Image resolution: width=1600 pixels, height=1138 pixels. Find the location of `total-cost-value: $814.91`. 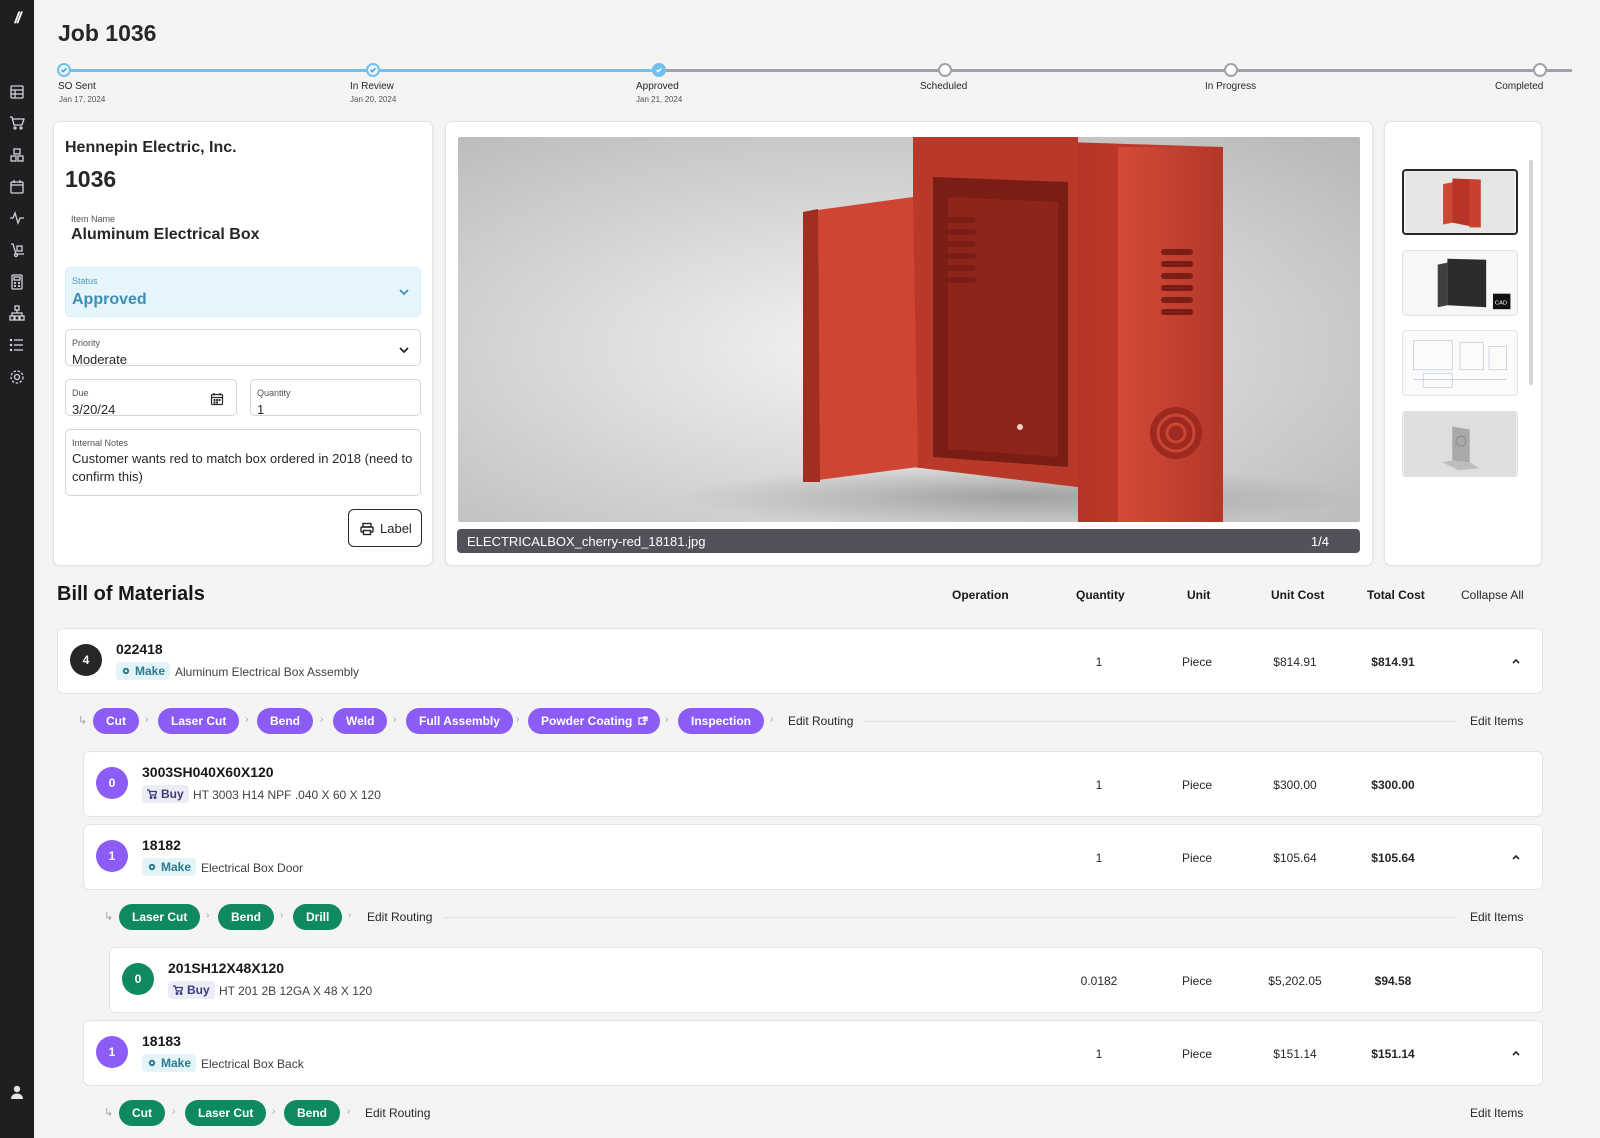

total-cost-value: $814.91 is located at coordinates (1393, 662).